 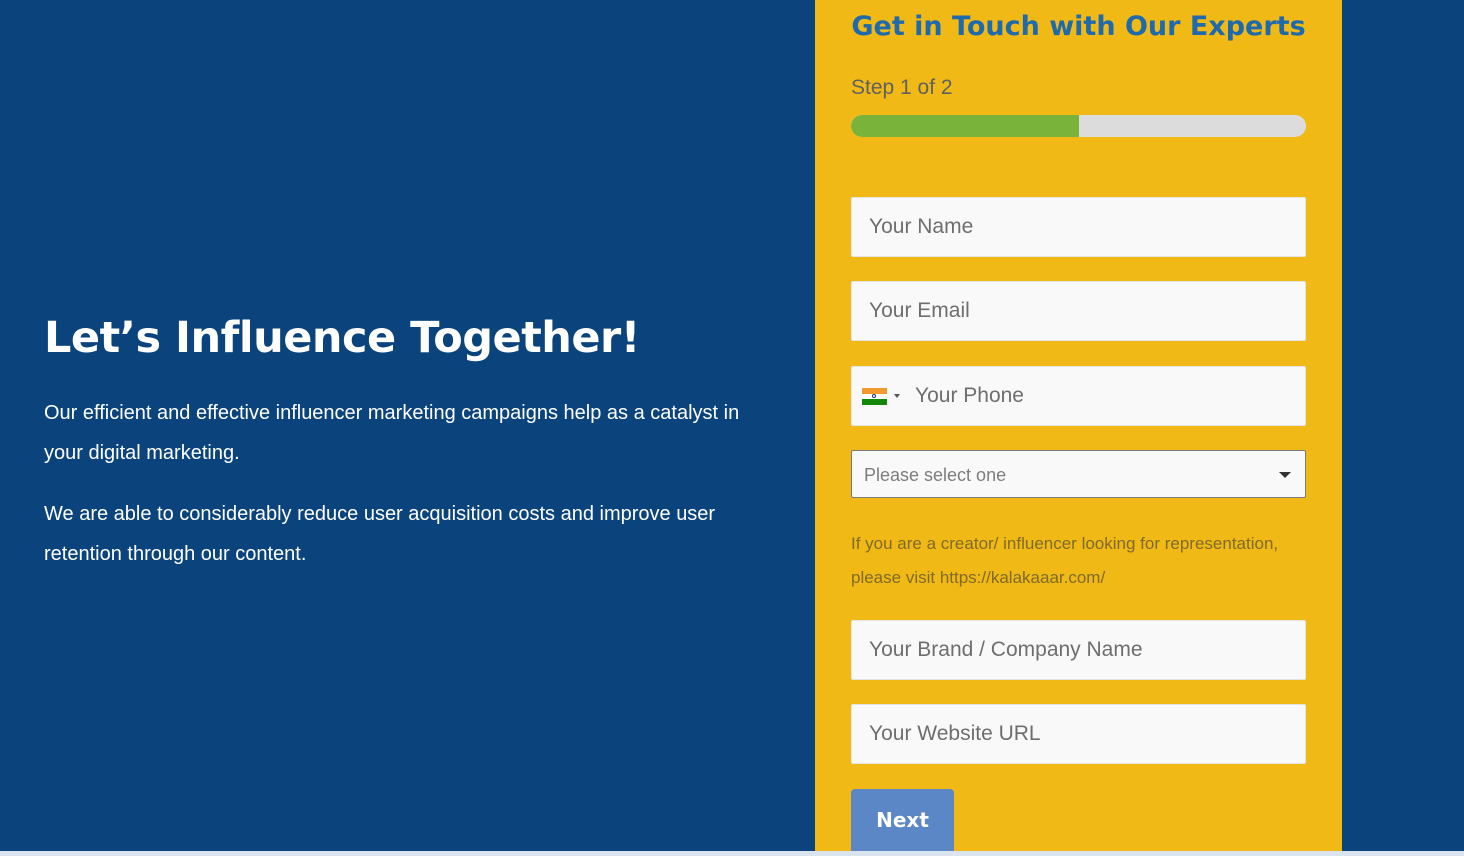 I want to click on name-input, so click(x=1078, y=227).